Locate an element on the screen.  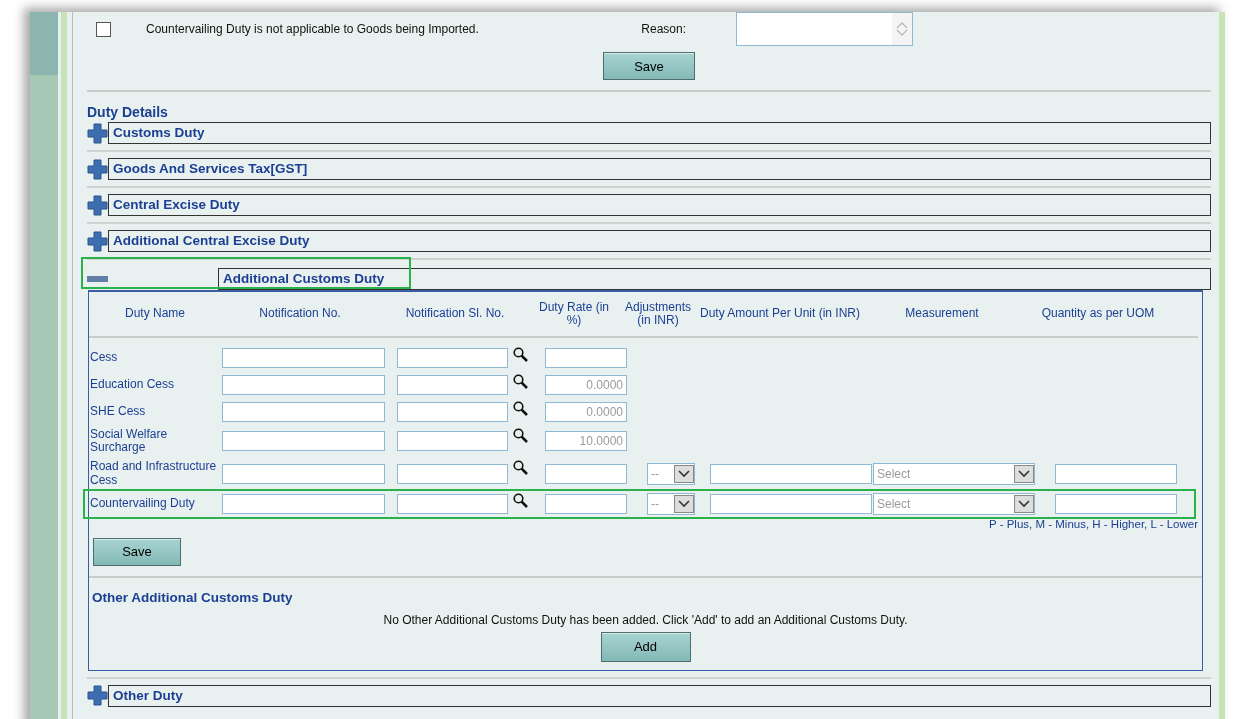
column-header: Duty Rate (in %) is located at coordinates (574, 314).